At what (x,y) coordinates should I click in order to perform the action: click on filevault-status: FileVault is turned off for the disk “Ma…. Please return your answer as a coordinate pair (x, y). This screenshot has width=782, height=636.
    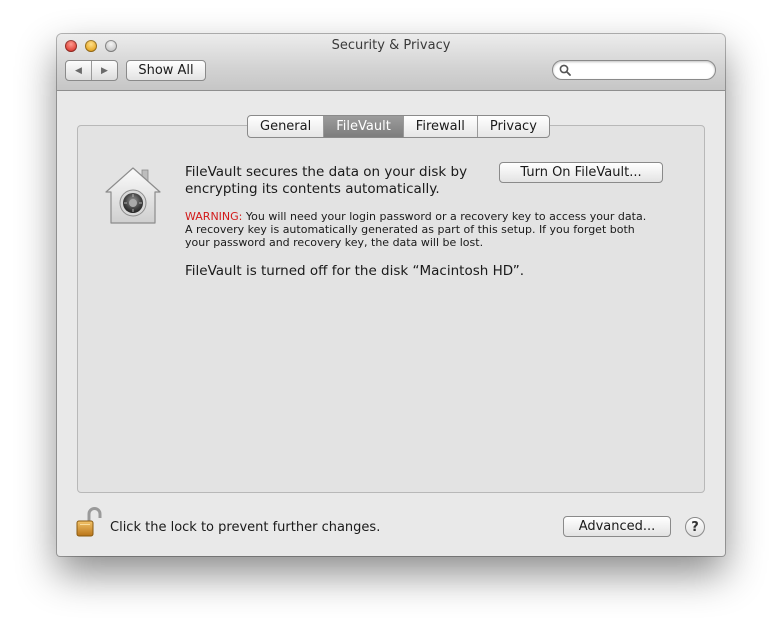
    Looking at the image, I should click on (355, 271).